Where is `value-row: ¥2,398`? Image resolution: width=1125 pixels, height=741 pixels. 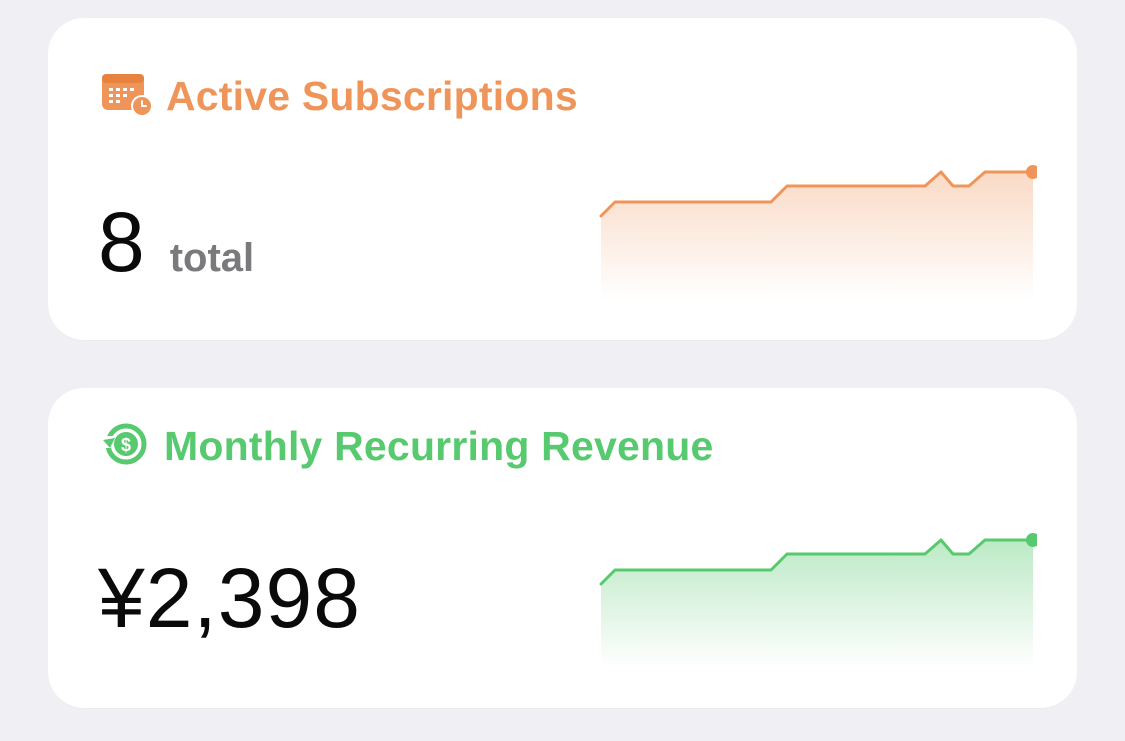 value-row: ¥2,398 is located at coordinates (229, 598).